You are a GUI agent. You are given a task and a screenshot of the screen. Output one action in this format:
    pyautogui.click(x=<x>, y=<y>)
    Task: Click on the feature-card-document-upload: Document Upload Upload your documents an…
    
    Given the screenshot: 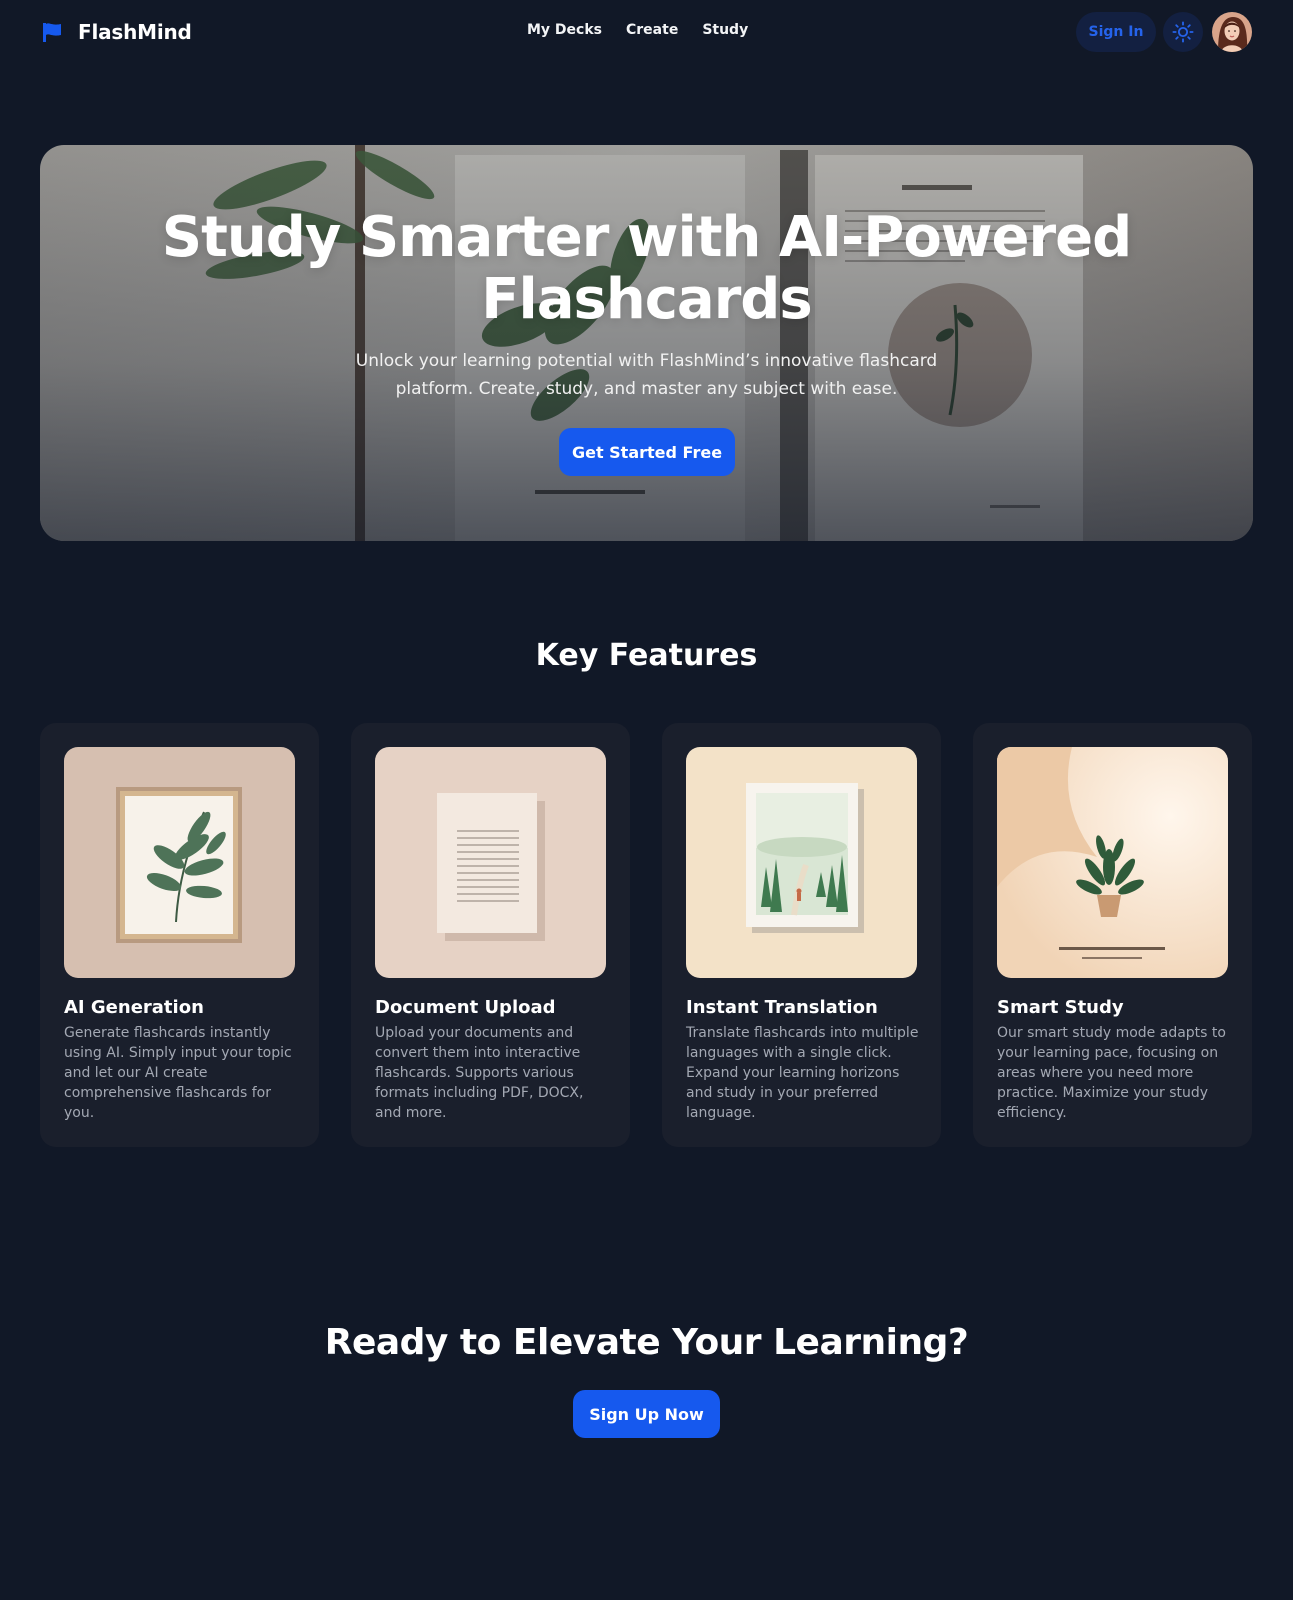 What is the action you would take?
    pyautogui.click(x=490, y=935)
    